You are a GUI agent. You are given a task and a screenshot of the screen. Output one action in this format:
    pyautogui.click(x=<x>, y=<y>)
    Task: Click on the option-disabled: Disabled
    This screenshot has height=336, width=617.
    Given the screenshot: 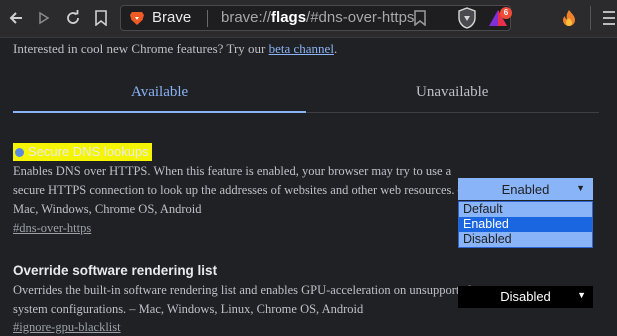 What is the action you would take?
    pyautogui.click(x=525, y=239)
    